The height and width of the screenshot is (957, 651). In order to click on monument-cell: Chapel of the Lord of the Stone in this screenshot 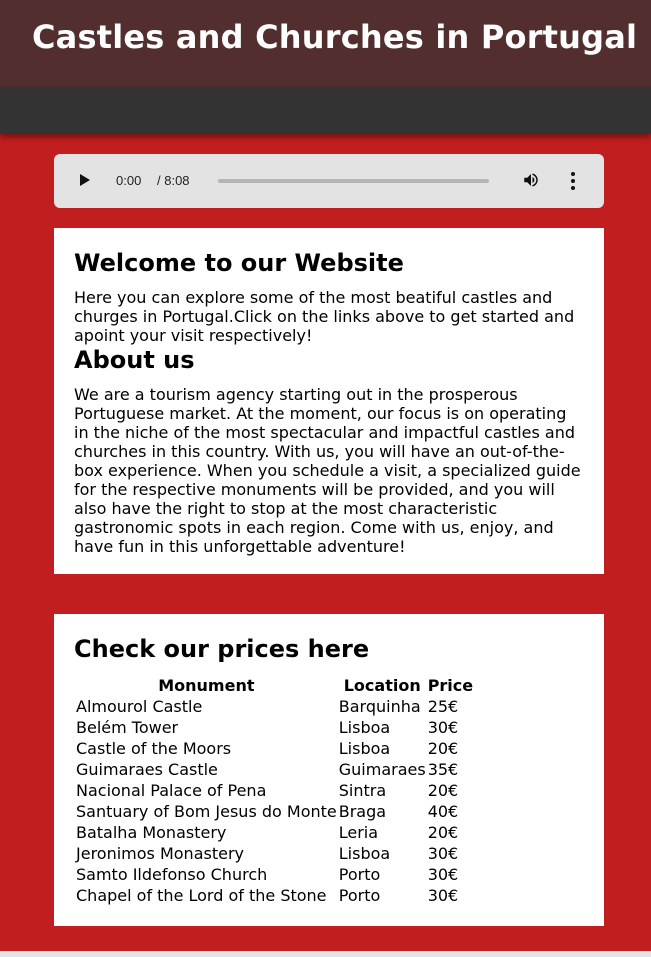, I will do `click(201, 895)`.